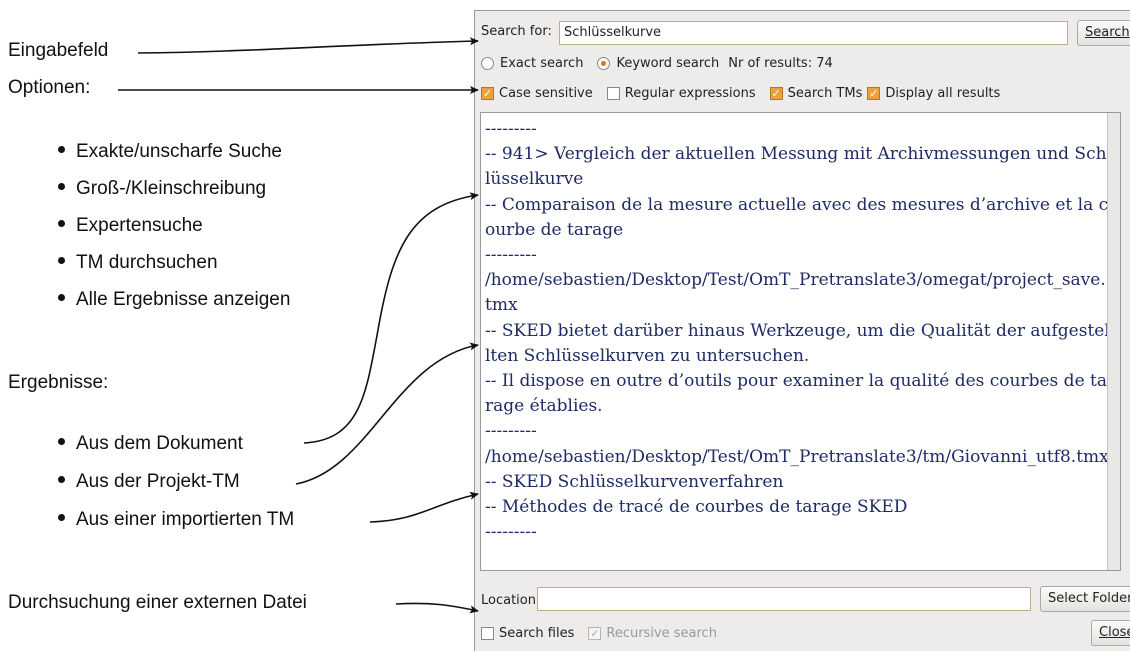  What do you see at coordinates (424, 507) in the screenshot?
I see `arrow-importierte-tm` at bounding box center [424, 507].